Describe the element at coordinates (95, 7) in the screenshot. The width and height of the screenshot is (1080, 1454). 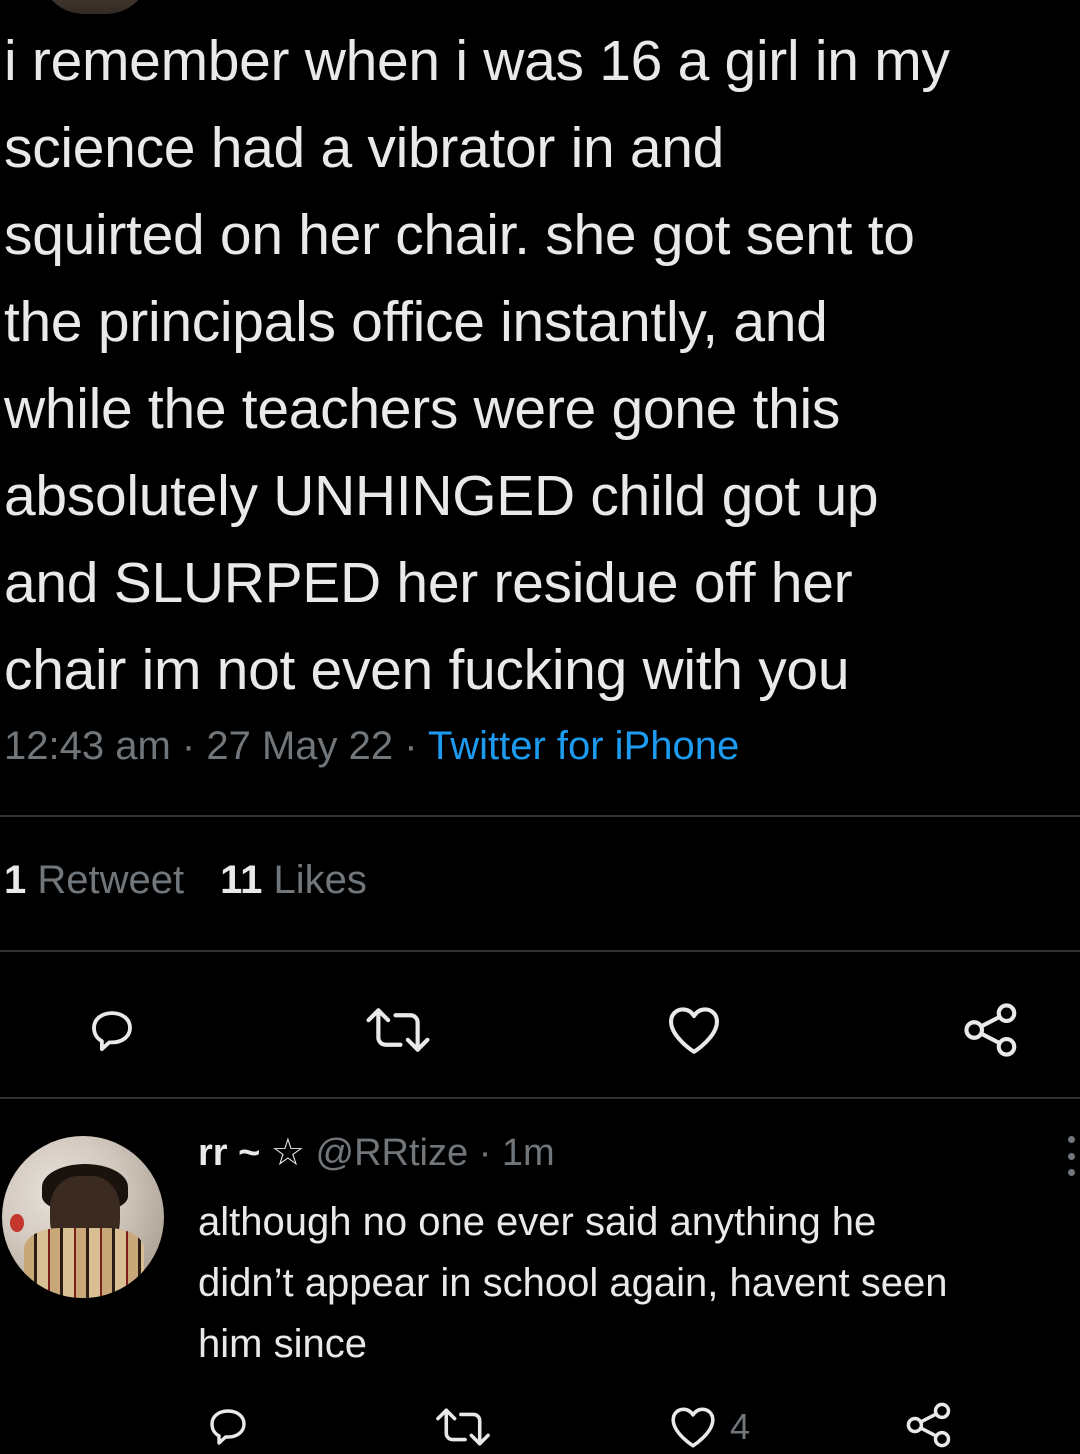
I see `author-avatar` at that location.